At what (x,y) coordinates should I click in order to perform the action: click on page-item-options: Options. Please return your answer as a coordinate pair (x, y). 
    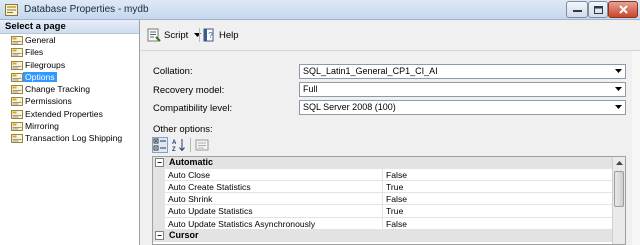
    Looking at the image, I should click on (69, 77).